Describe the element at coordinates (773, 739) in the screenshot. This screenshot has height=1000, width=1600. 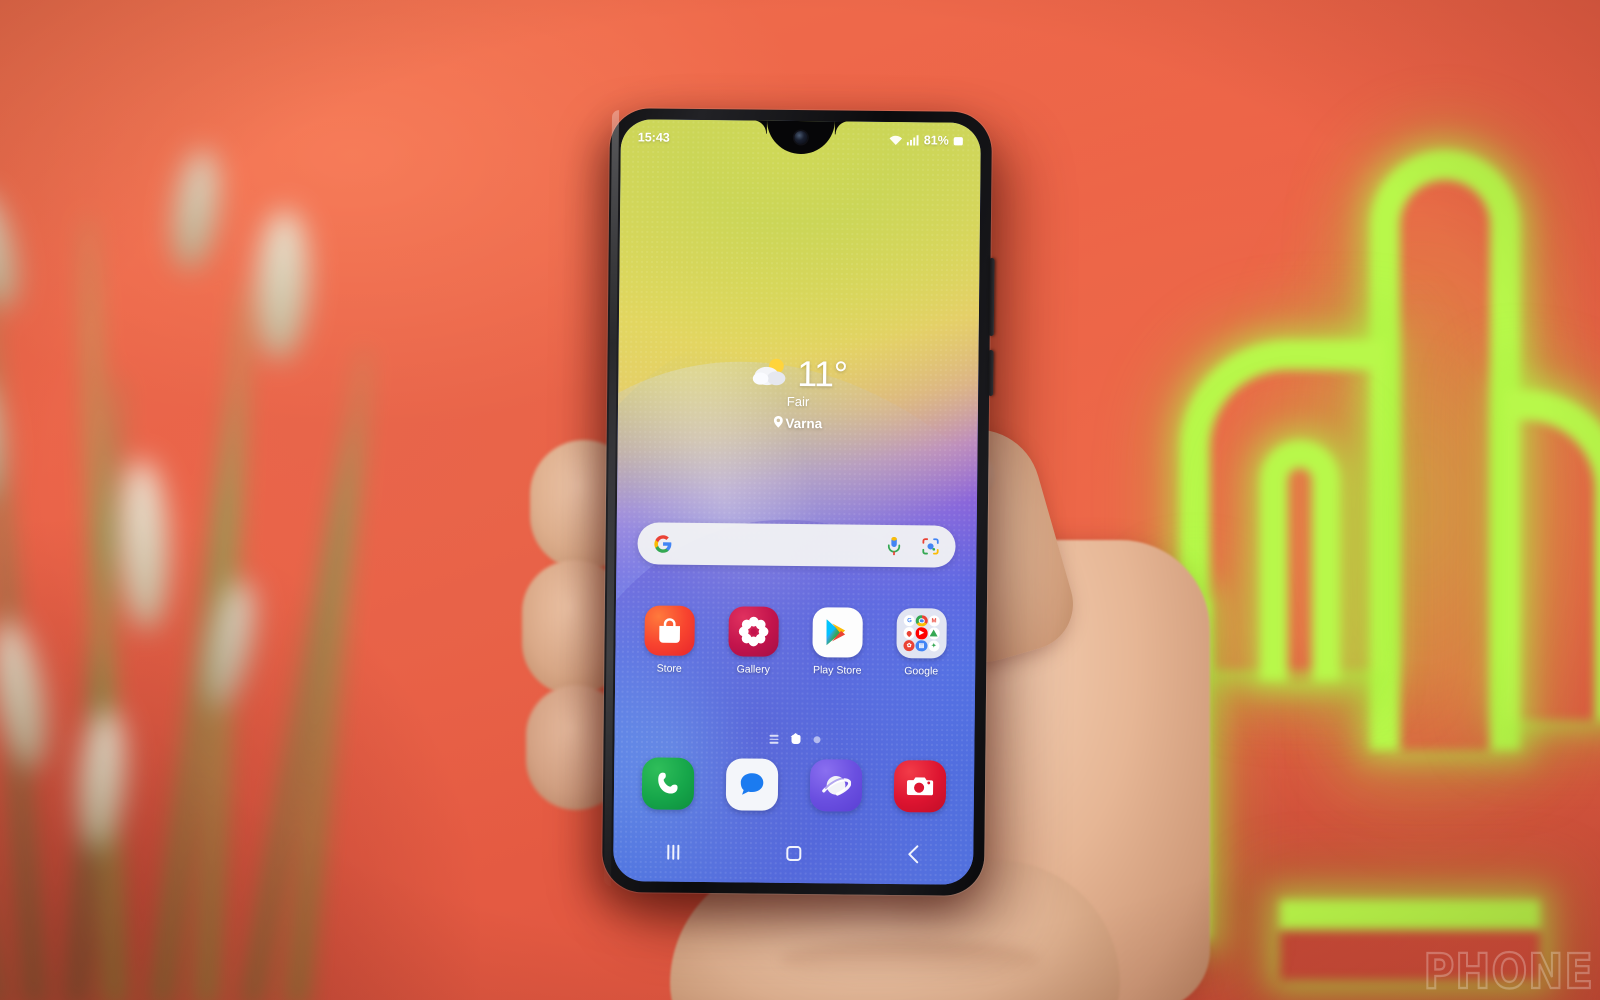
I see `app-list-icon` at that location.